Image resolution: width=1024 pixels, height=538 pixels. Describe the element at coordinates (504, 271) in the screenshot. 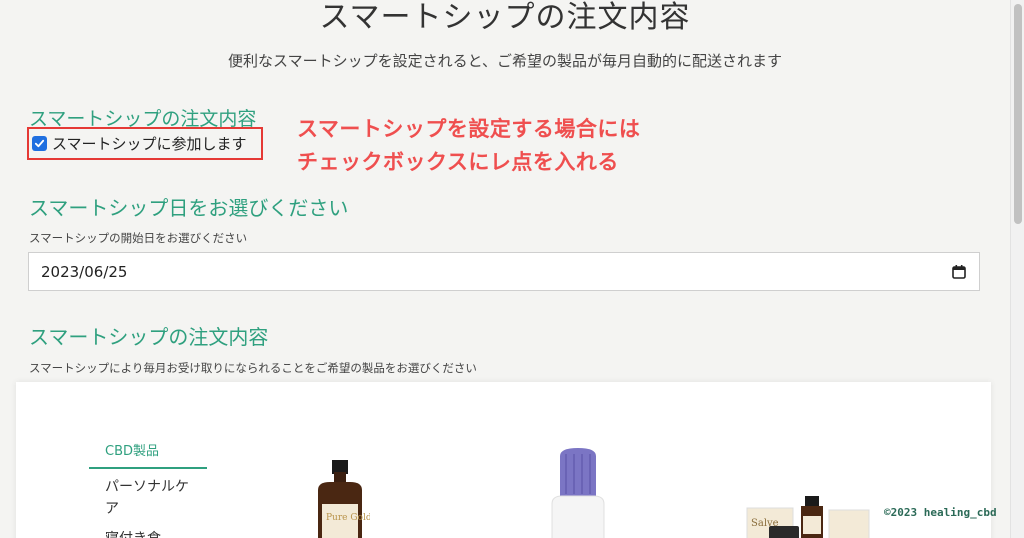

I see `smartship-date-input: 2023/06/25` at that location.